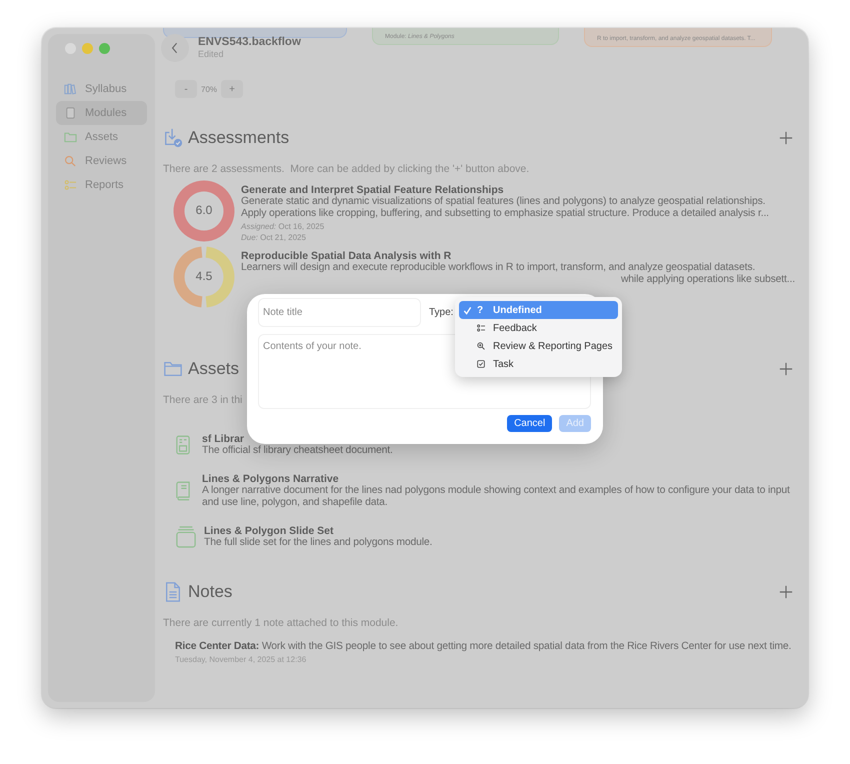  Describe the element at coordinates (210, 592) in the screenshot. I see `section-title: Notes` at that location.